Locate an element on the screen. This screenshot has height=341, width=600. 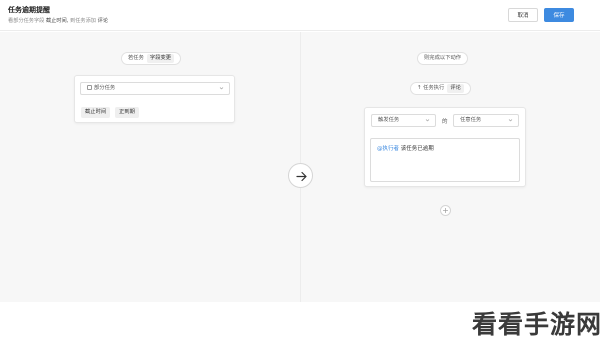
action-type-icon: ↑ is located at coordinates (419, 88).